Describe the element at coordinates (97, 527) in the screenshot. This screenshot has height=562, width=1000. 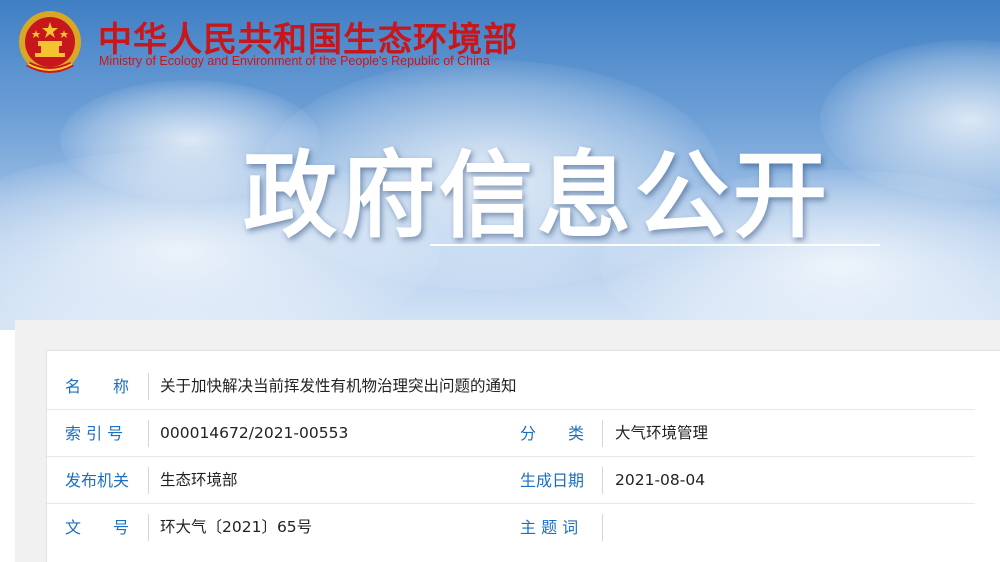
I see `docno-label: 文 号` at that location.